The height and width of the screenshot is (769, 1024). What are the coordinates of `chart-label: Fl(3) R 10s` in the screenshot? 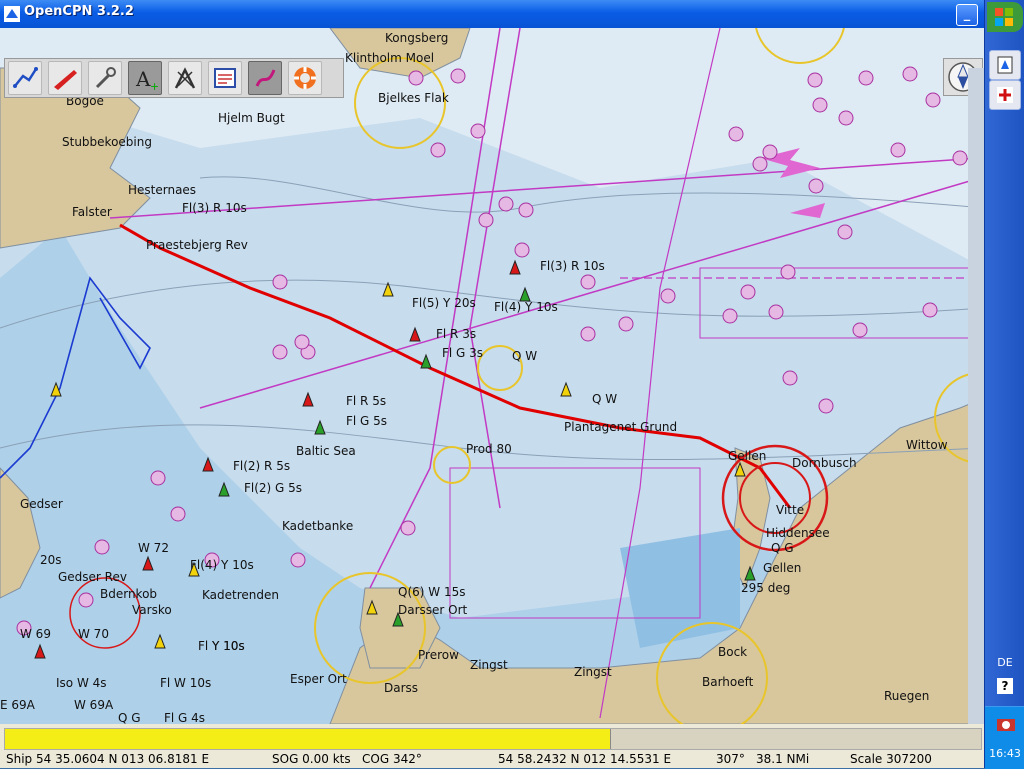 It's located at (572, 266).